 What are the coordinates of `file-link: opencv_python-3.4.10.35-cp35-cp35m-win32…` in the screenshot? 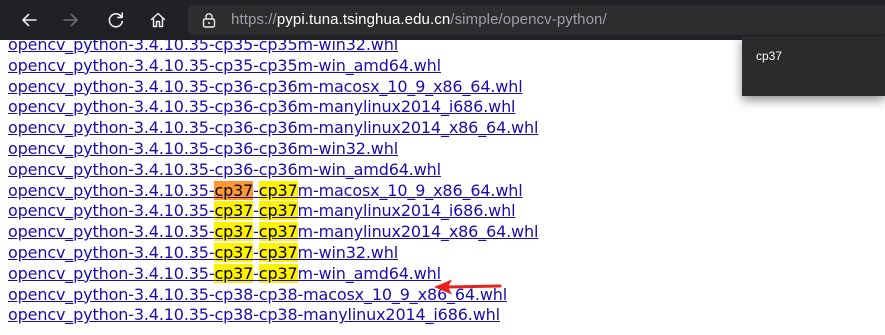 It's located at (203, 47).